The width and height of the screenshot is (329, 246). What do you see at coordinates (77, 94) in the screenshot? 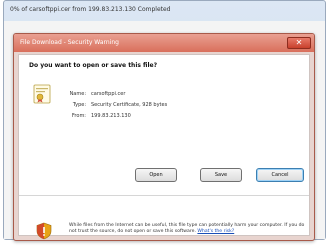
I see `file-name-label: Name:` at bounding box center [77, 94].